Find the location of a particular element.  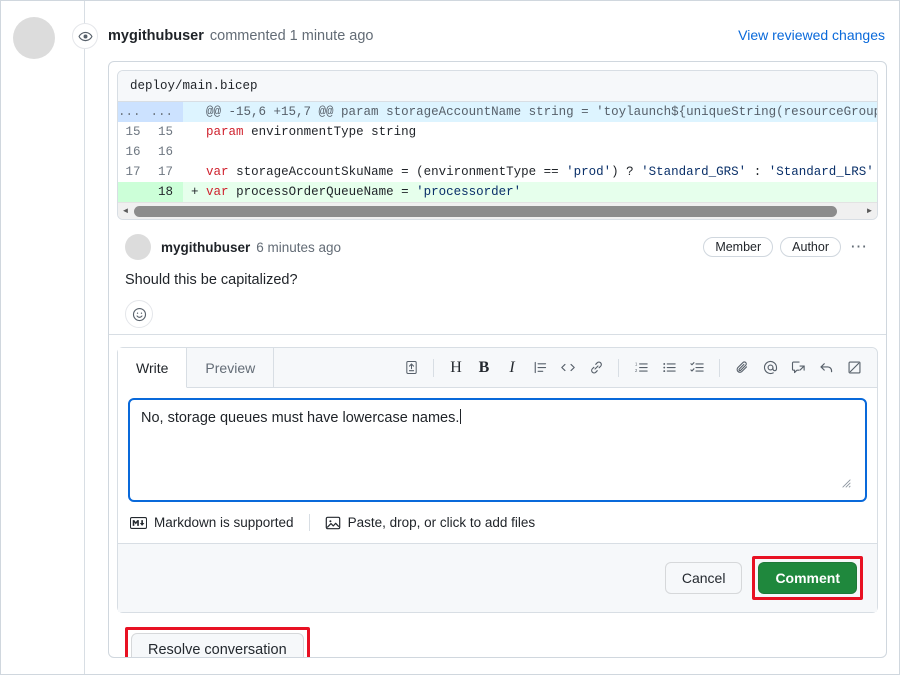

scrollbar-track is located at coordinates (497, 211).